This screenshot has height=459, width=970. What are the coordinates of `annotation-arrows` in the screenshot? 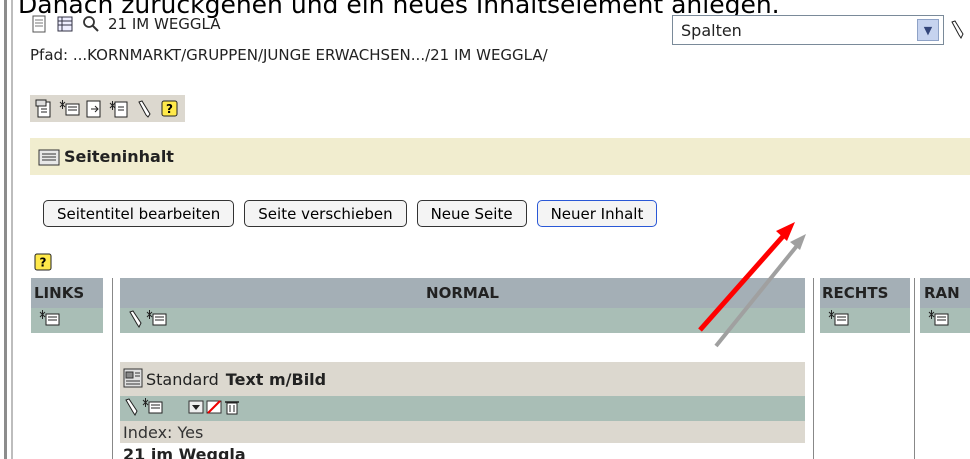 It's located at (752, 285).